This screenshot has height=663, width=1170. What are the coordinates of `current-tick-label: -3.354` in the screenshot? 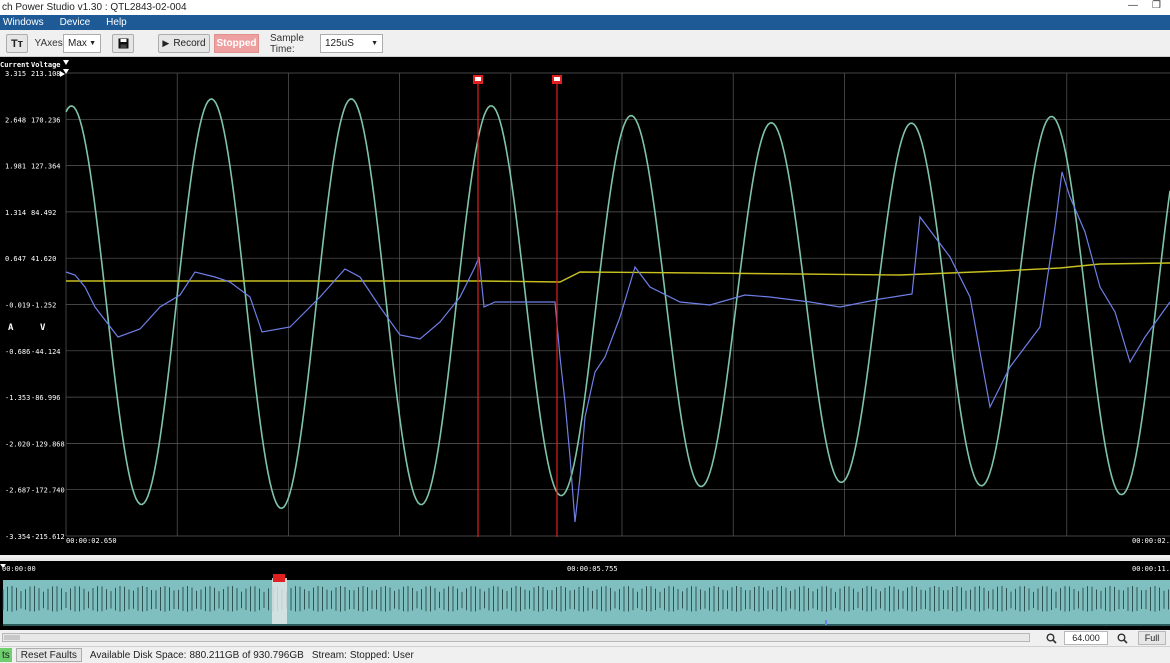 It's located at (17, 537).